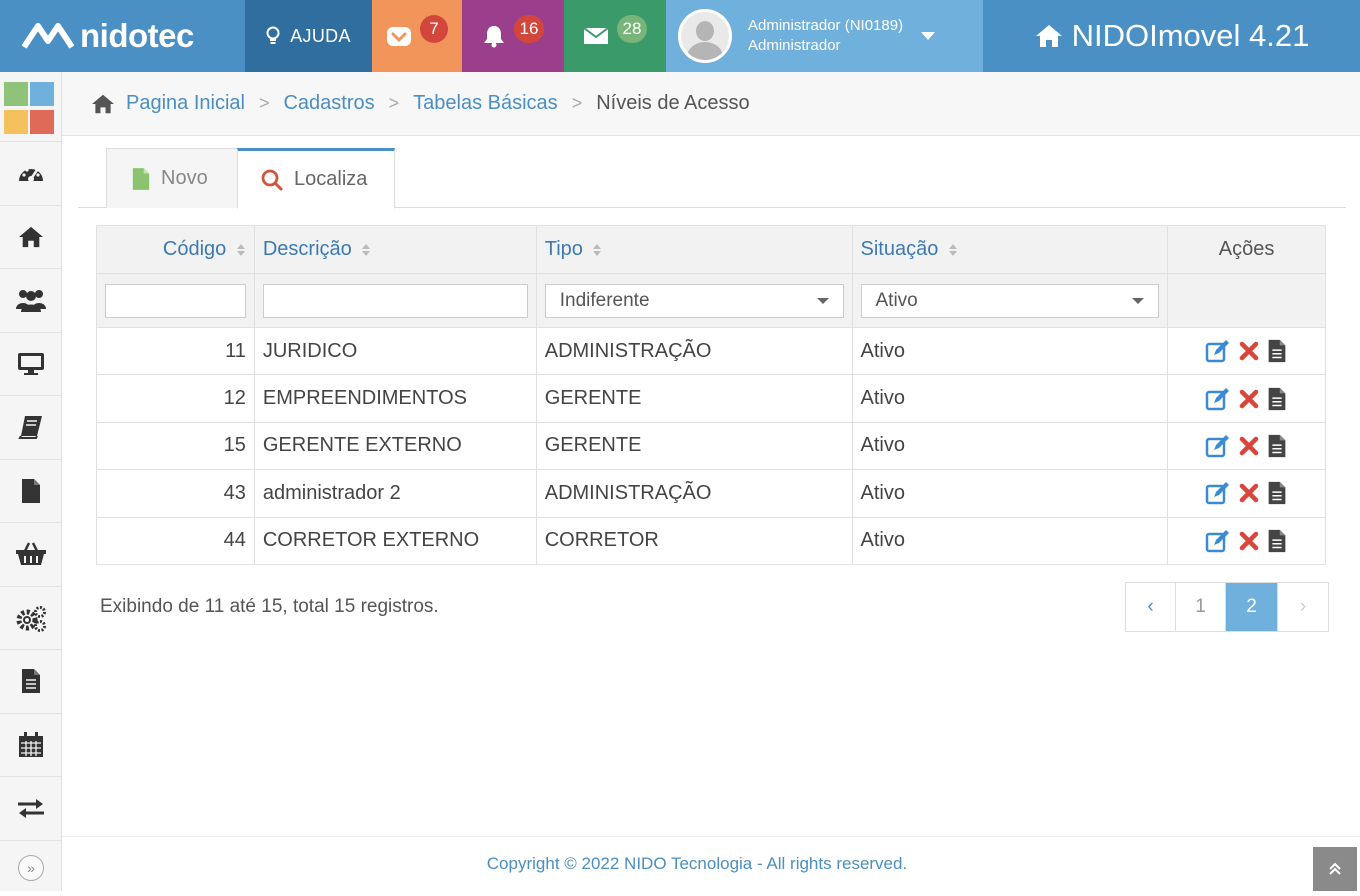 This screenshot has width=1360, height=896. Describe the element at coordinates (172, 178) in the screenshot. I see `tab-novo: Novo` at that location.